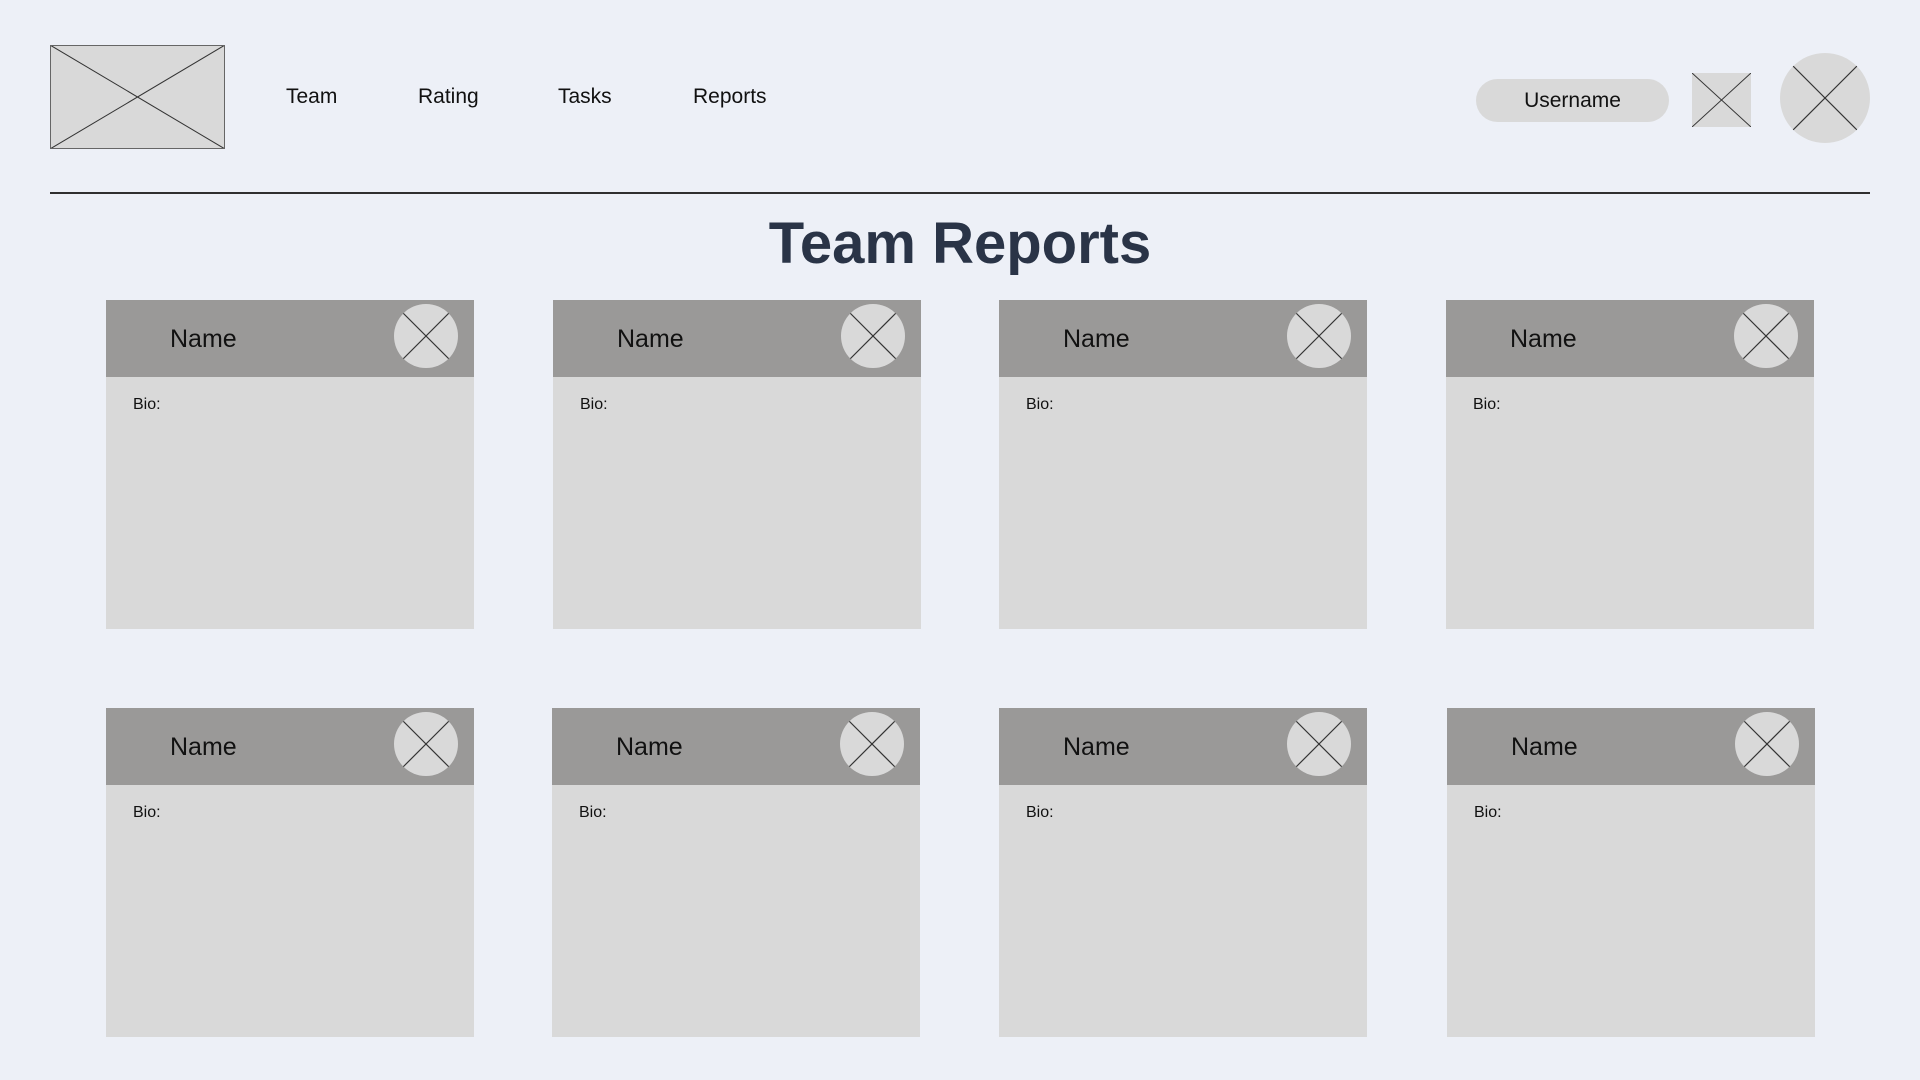 The width and height of the screenshot is (1920, 1080). I want to click on username-label: Username, so click(1572, 100).